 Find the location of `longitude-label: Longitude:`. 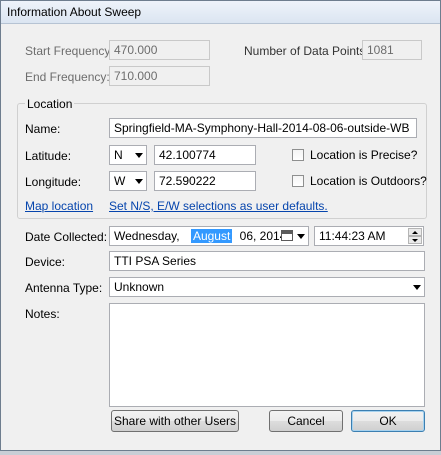

longitude-label: Longitude: is located at coordinates (53, 182).